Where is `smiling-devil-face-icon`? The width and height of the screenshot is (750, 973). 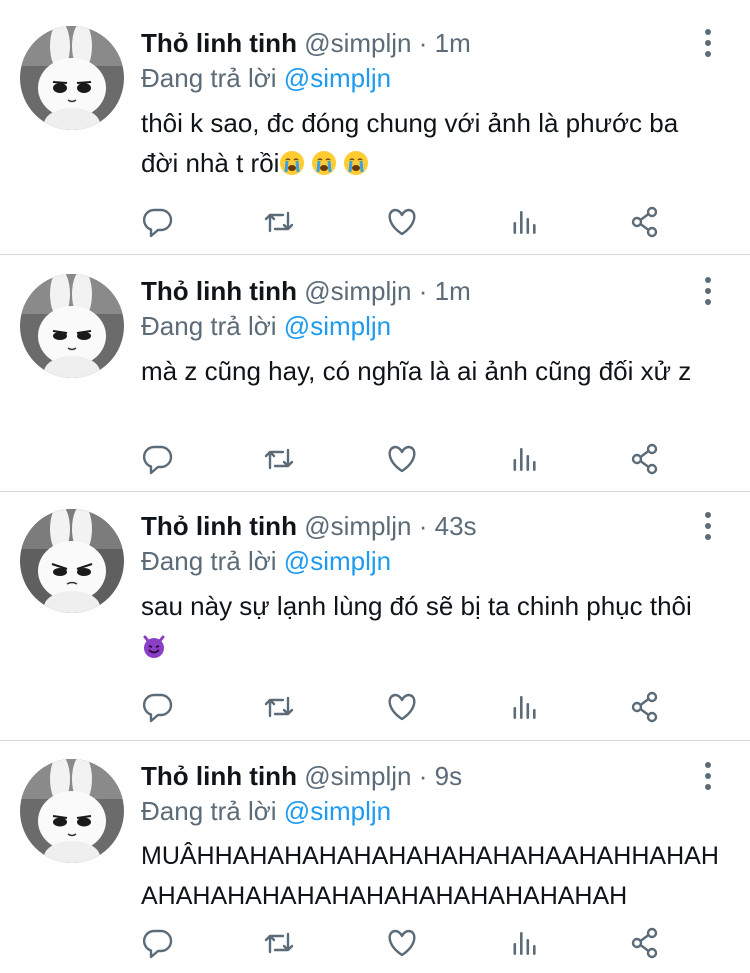
smiling-devil-face-icon is located at coordinates (154, 646).